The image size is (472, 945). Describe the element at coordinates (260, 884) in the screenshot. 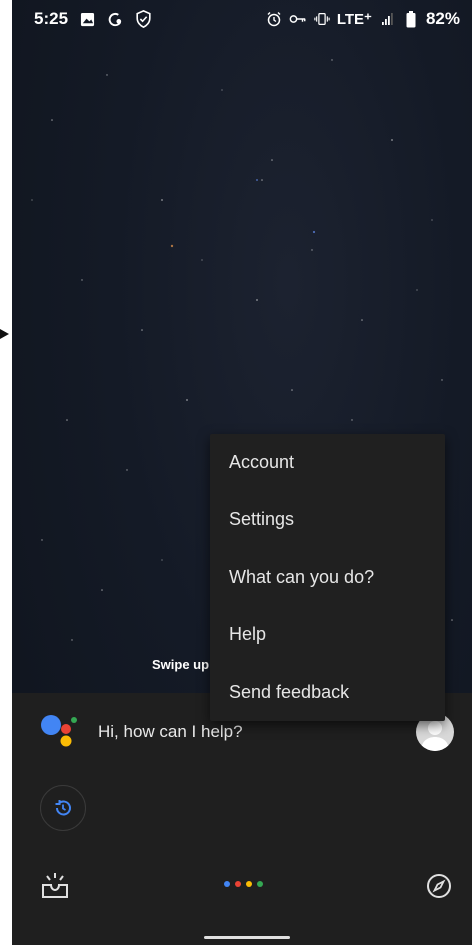

I see `green-dot` at that location.